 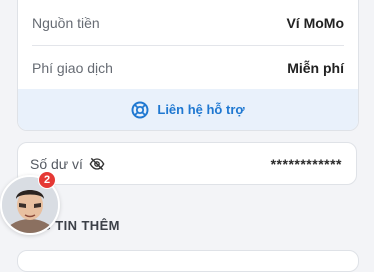 I want to click on contact-support-button: Liên hệ hỗ trợ, so click(x=188, y=109).